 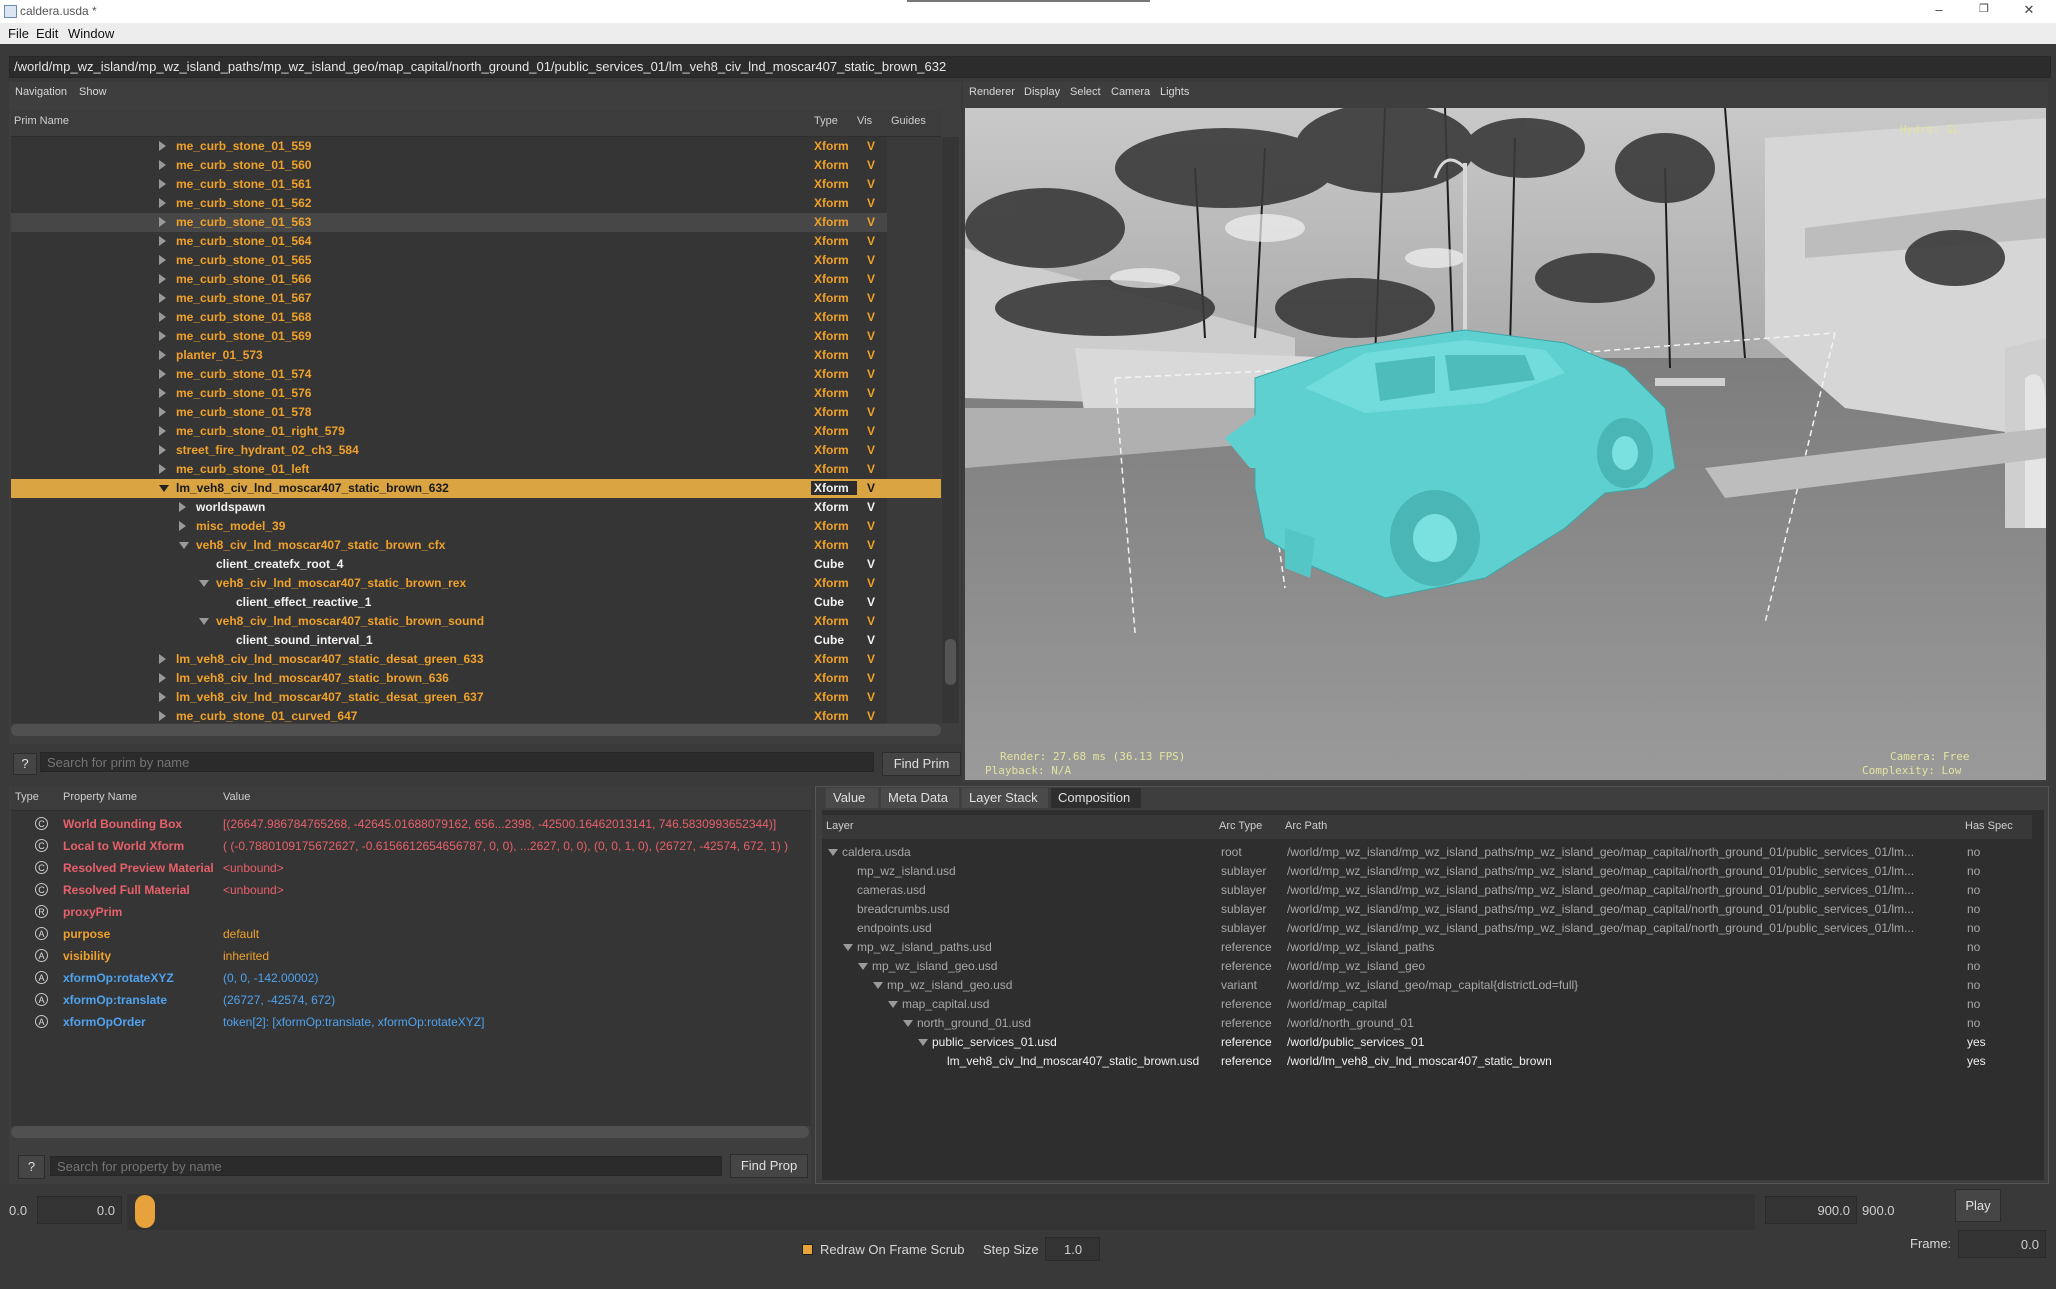 I want to click on prim-row: me_curb_stone_01_568 Xform V, so click(x=476, y=317).